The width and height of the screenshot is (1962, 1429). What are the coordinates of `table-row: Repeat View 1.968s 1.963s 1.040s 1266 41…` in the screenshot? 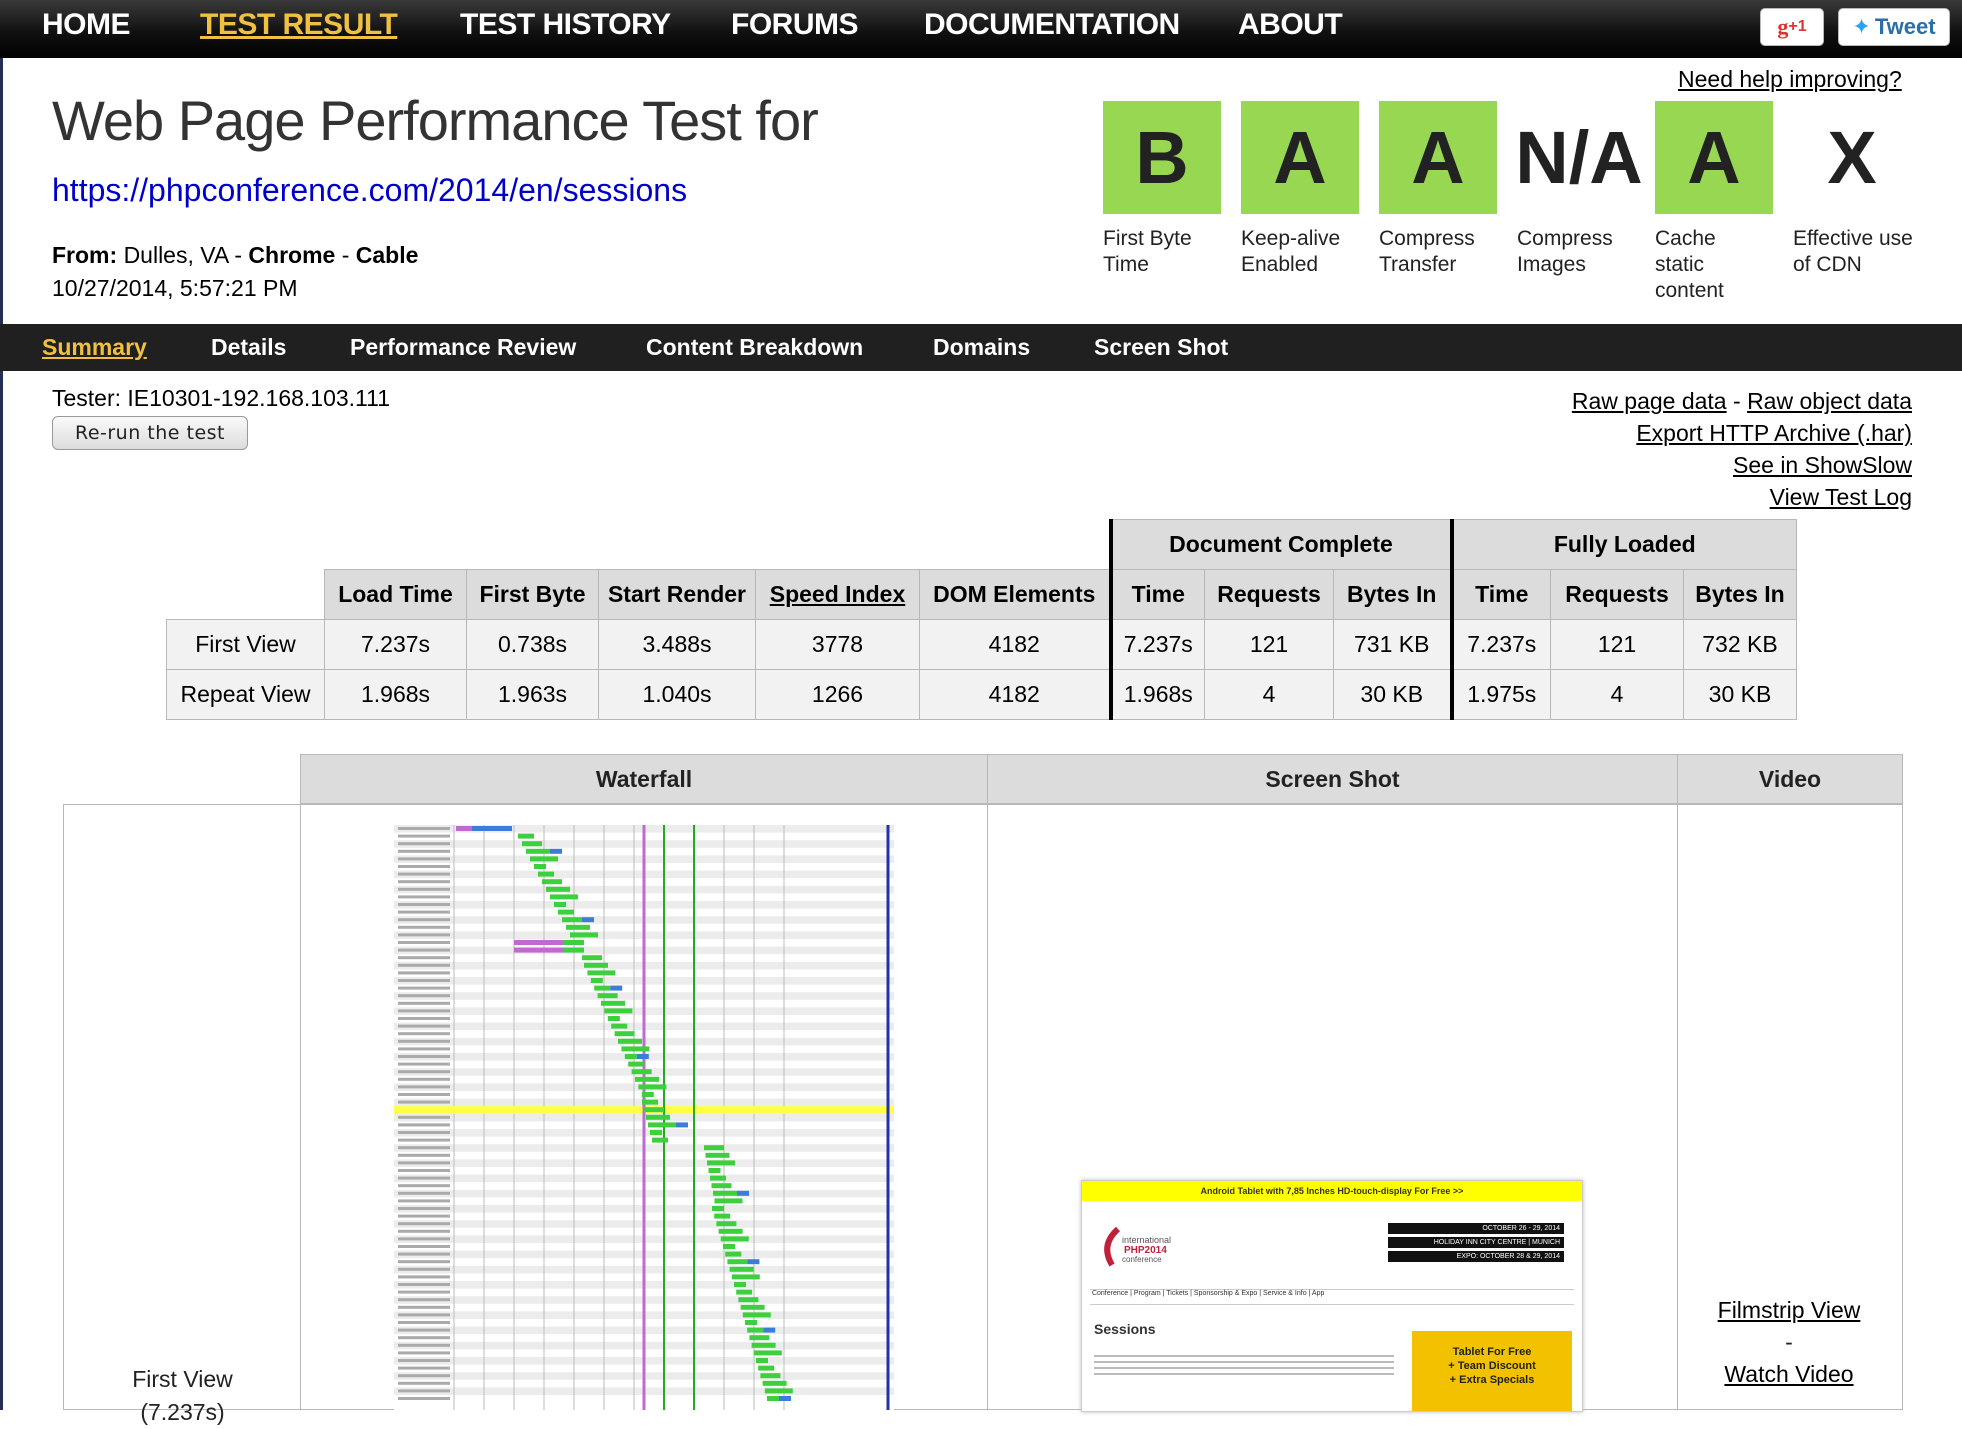 It's located at (981, 694).